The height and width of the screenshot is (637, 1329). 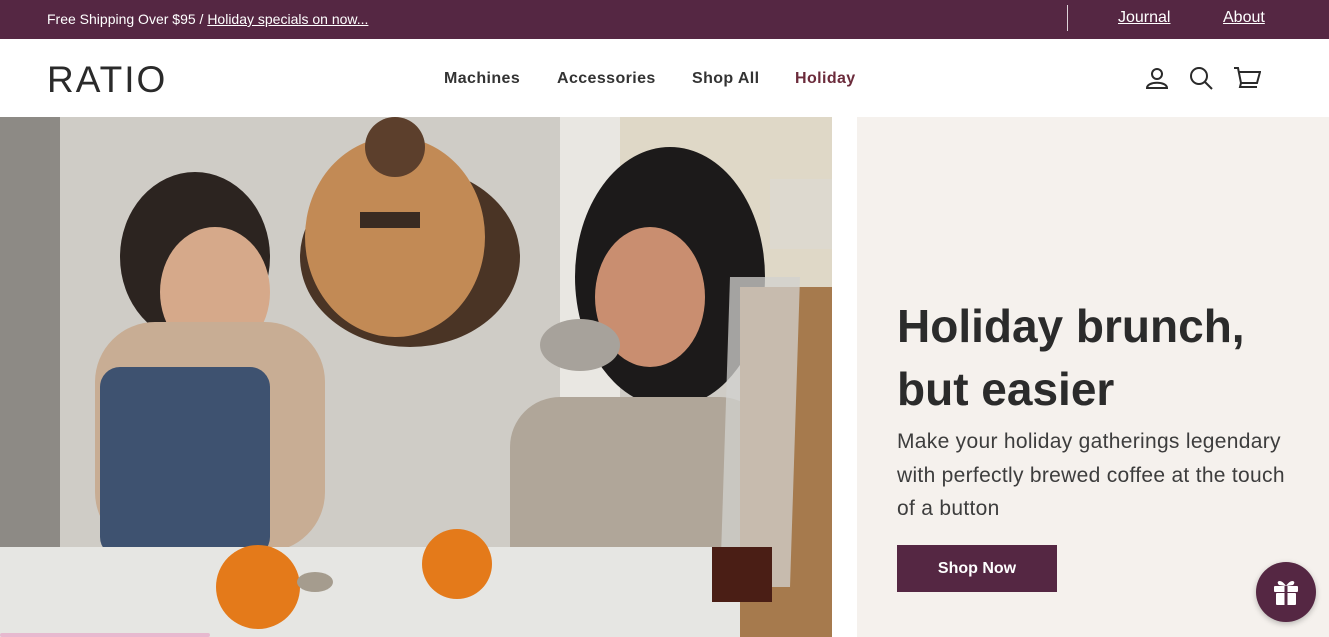 What do you see at coordinates (127, 19) in the screenshot?
I see `announcement-text: Free Shipping Over $95 /` at bounding box center [127, 19].